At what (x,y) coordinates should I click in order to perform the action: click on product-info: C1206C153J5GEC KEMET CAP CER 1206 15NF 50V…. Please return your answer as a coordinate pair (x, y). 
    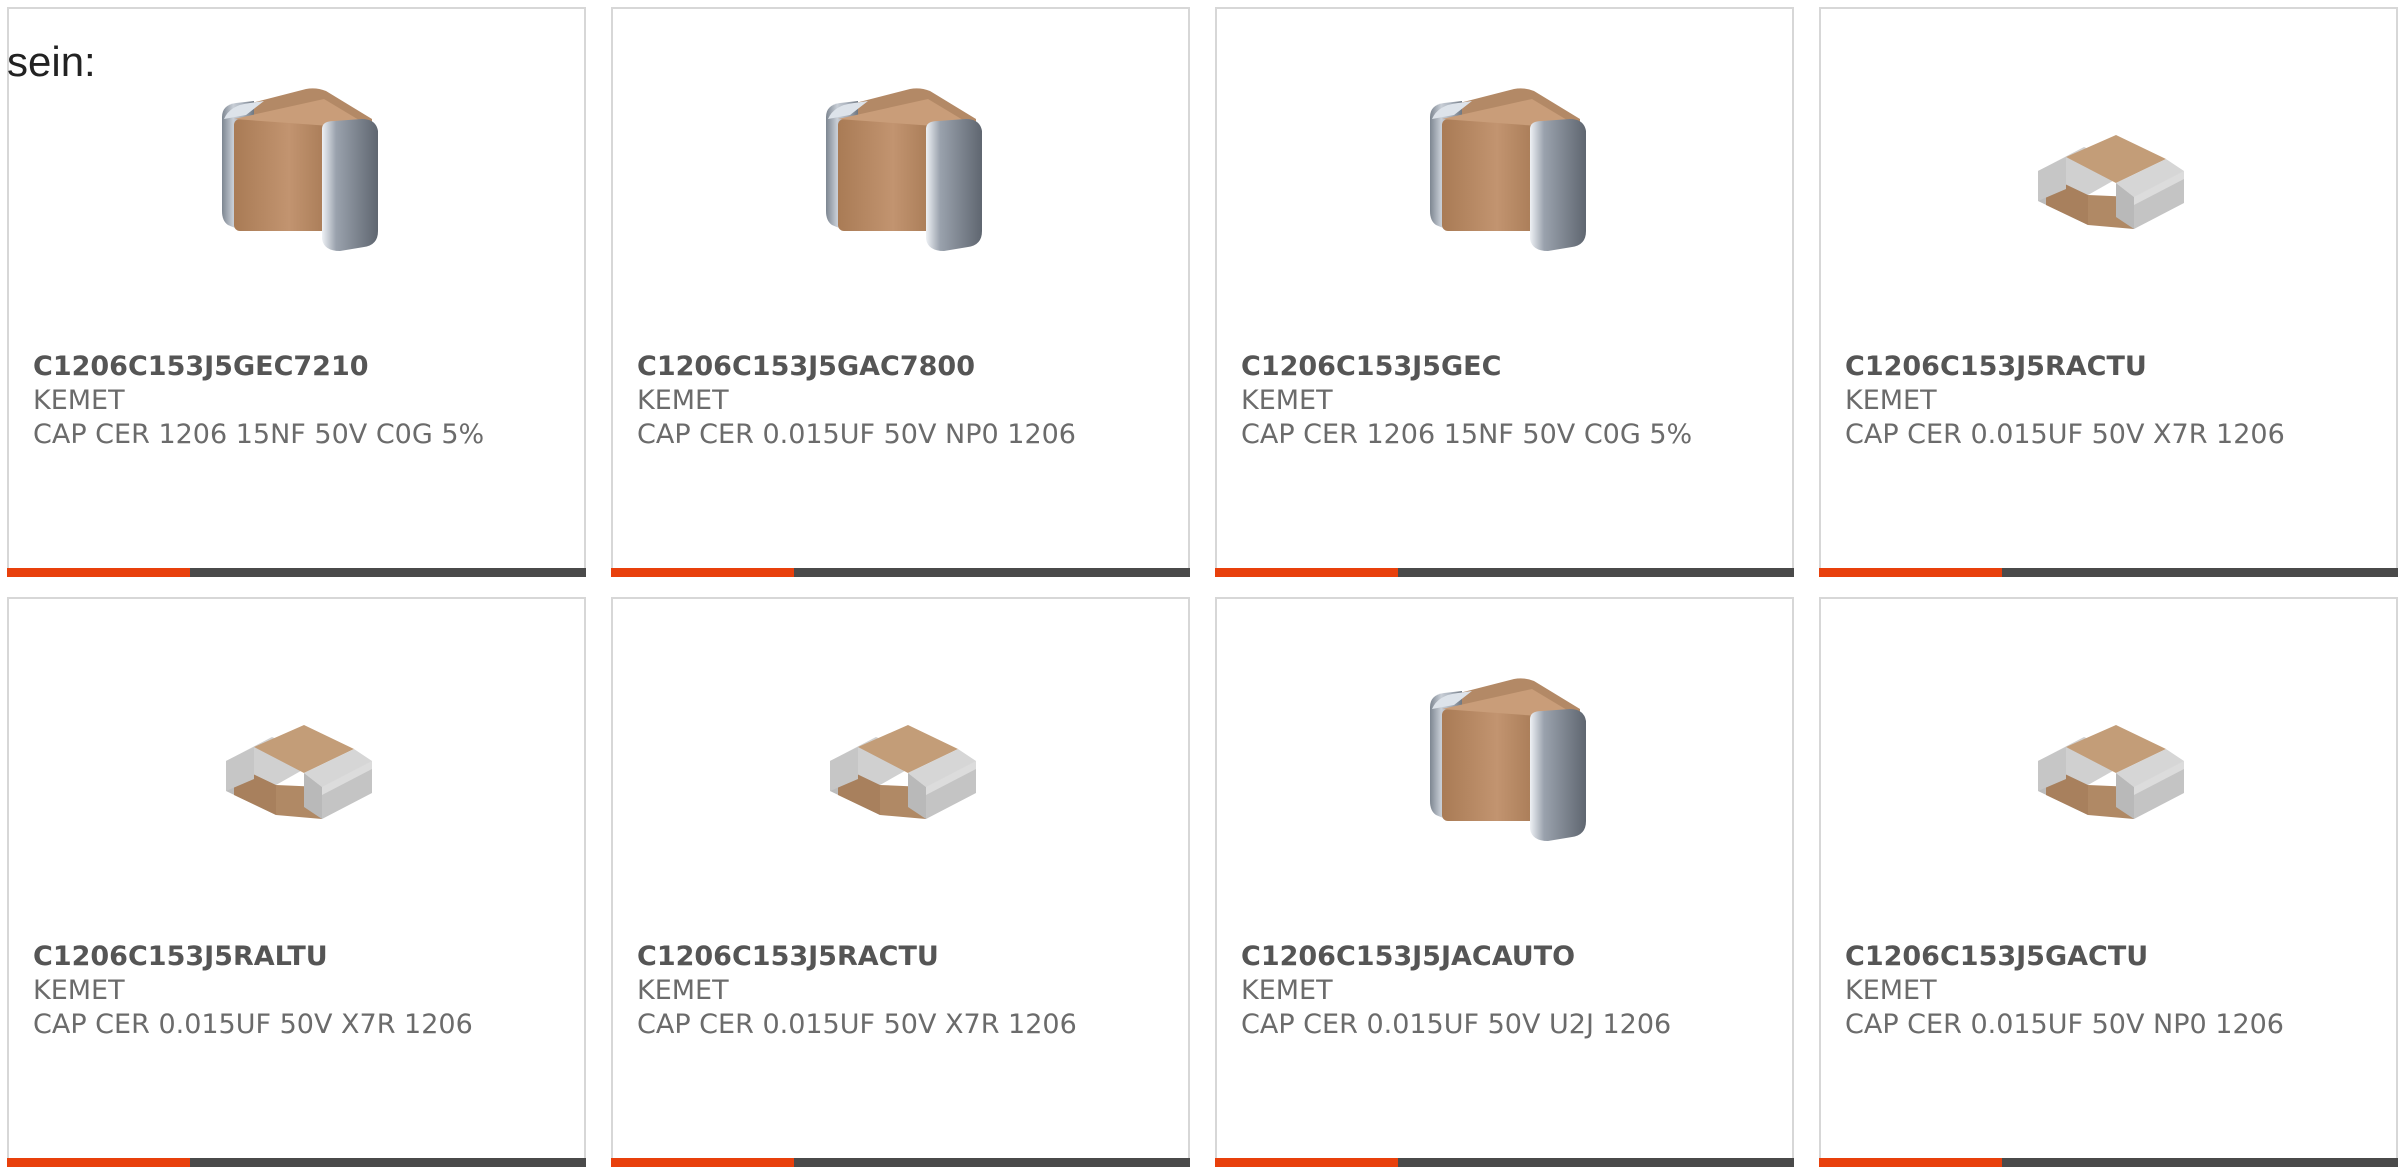
    Looking at the image, I should click on (1510, 401).